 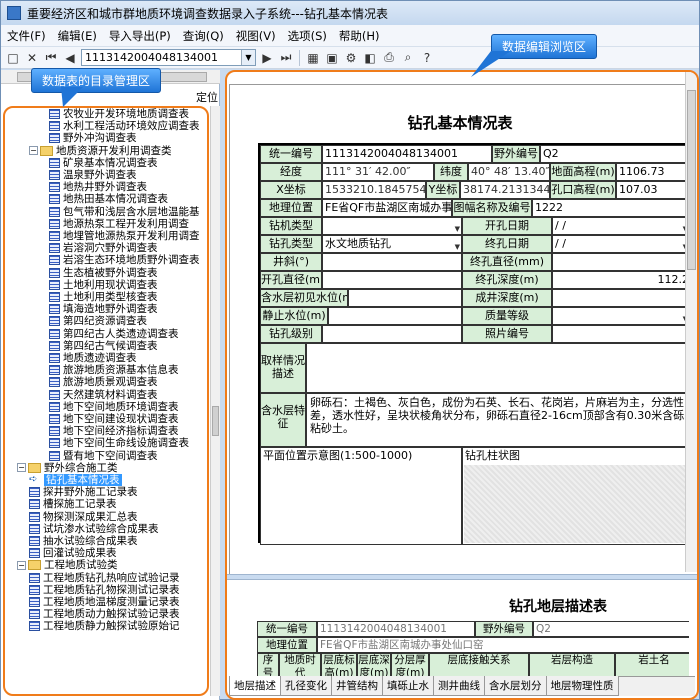 What do you see at coordinates (119, 114) in the screenshot?
I see `tree-item: 农牧业开发环境地质调查表` at bounding box center [119, 114].